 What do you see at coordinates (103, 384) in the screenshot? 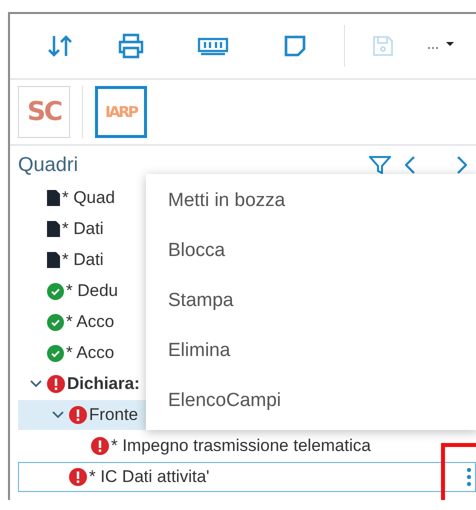
I see `tree-item-label: Dichiara:` at bounding box center [103, 384].